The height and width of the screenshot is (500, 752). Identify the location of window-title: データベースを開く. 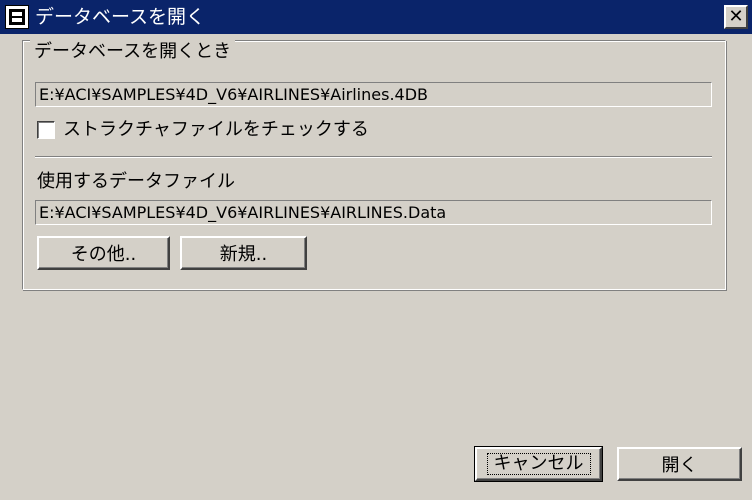
(120, 17).